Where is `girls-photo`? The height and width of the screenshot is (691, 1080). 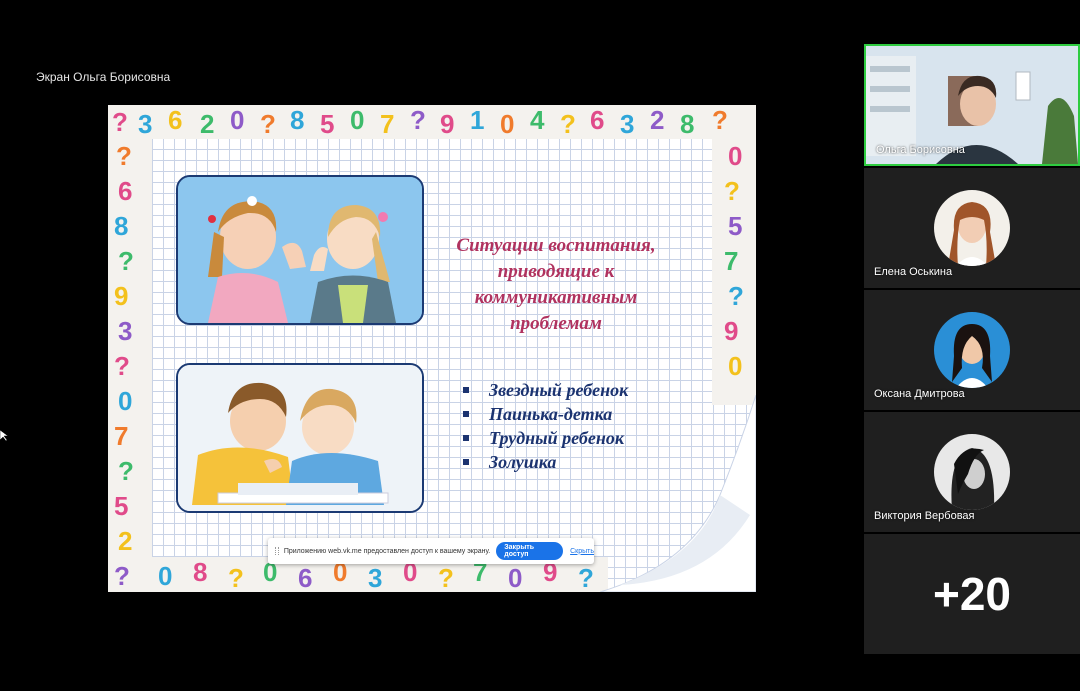
girls-photo is located at coordinates (300, 250).